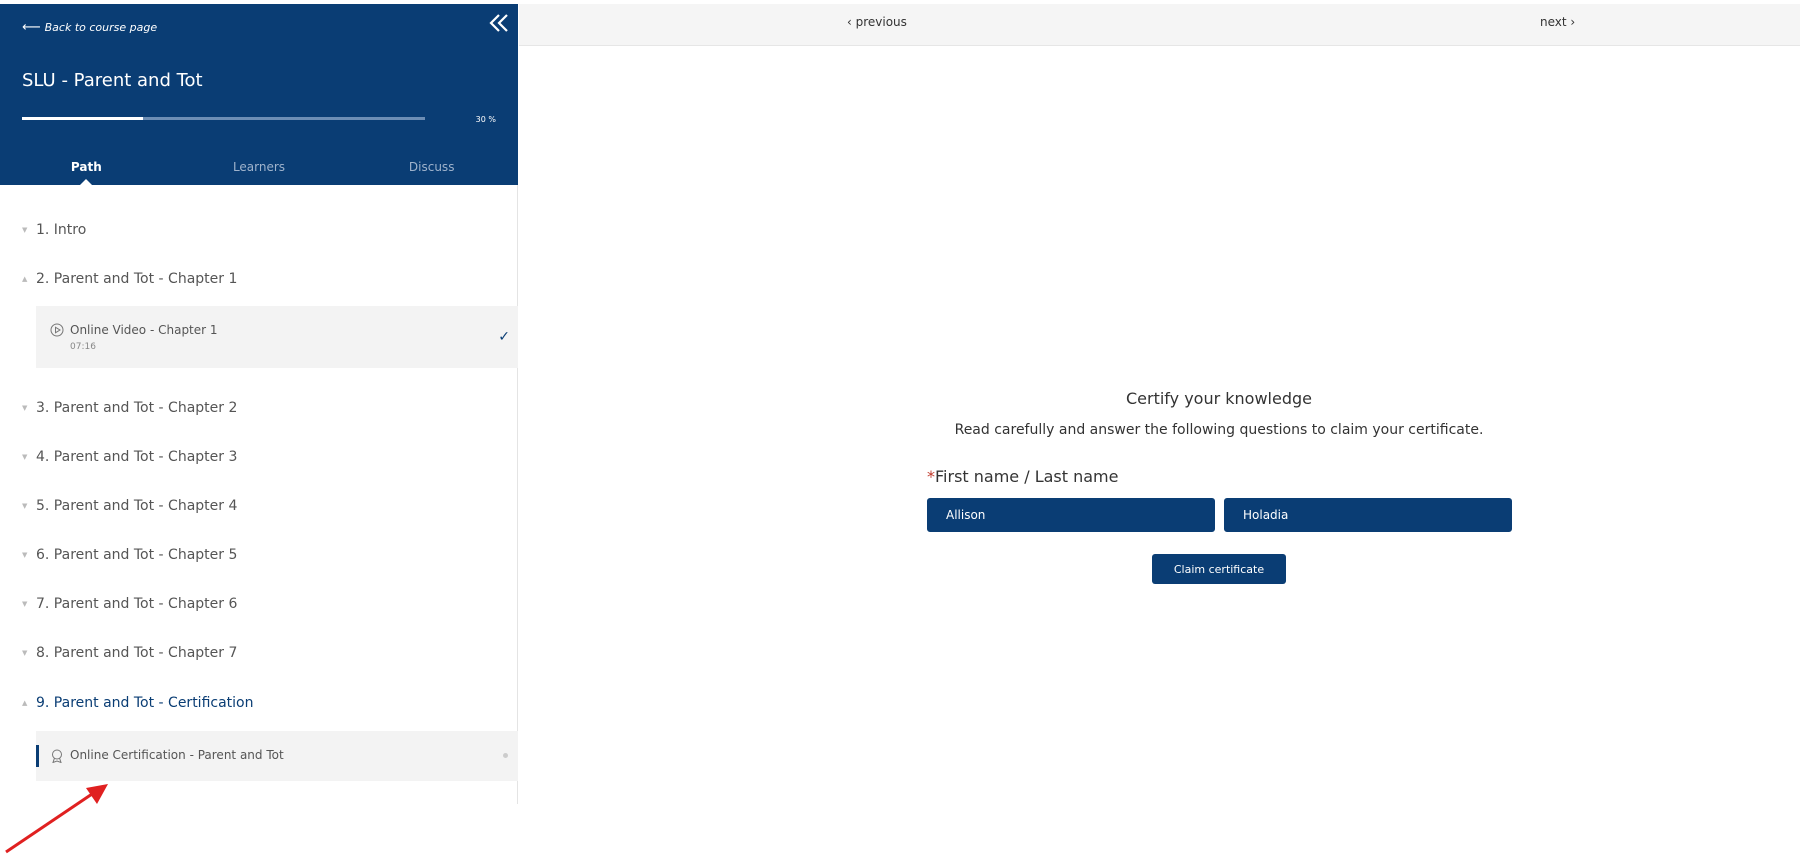  What do you see at coordinates (137, 408) in the screenshot?
I see `chapter-label: 3. Parent and Tot - Chapter 2` at bounding box center [137, 408].